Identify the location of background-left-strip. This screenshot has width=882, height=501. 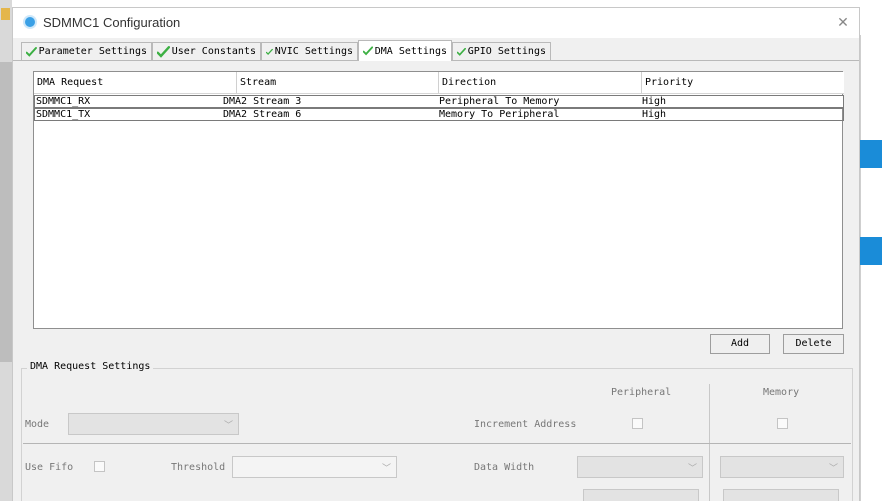
(6, 250).